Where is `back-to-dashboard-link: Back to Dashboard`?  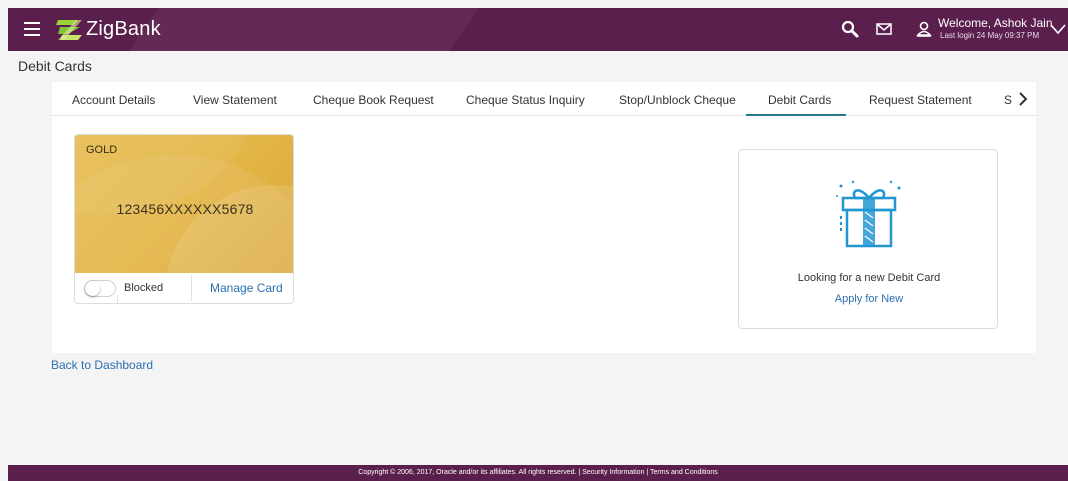
back-to-dashboard-link: Back to Dashboard is located at coordinates (102, 365).